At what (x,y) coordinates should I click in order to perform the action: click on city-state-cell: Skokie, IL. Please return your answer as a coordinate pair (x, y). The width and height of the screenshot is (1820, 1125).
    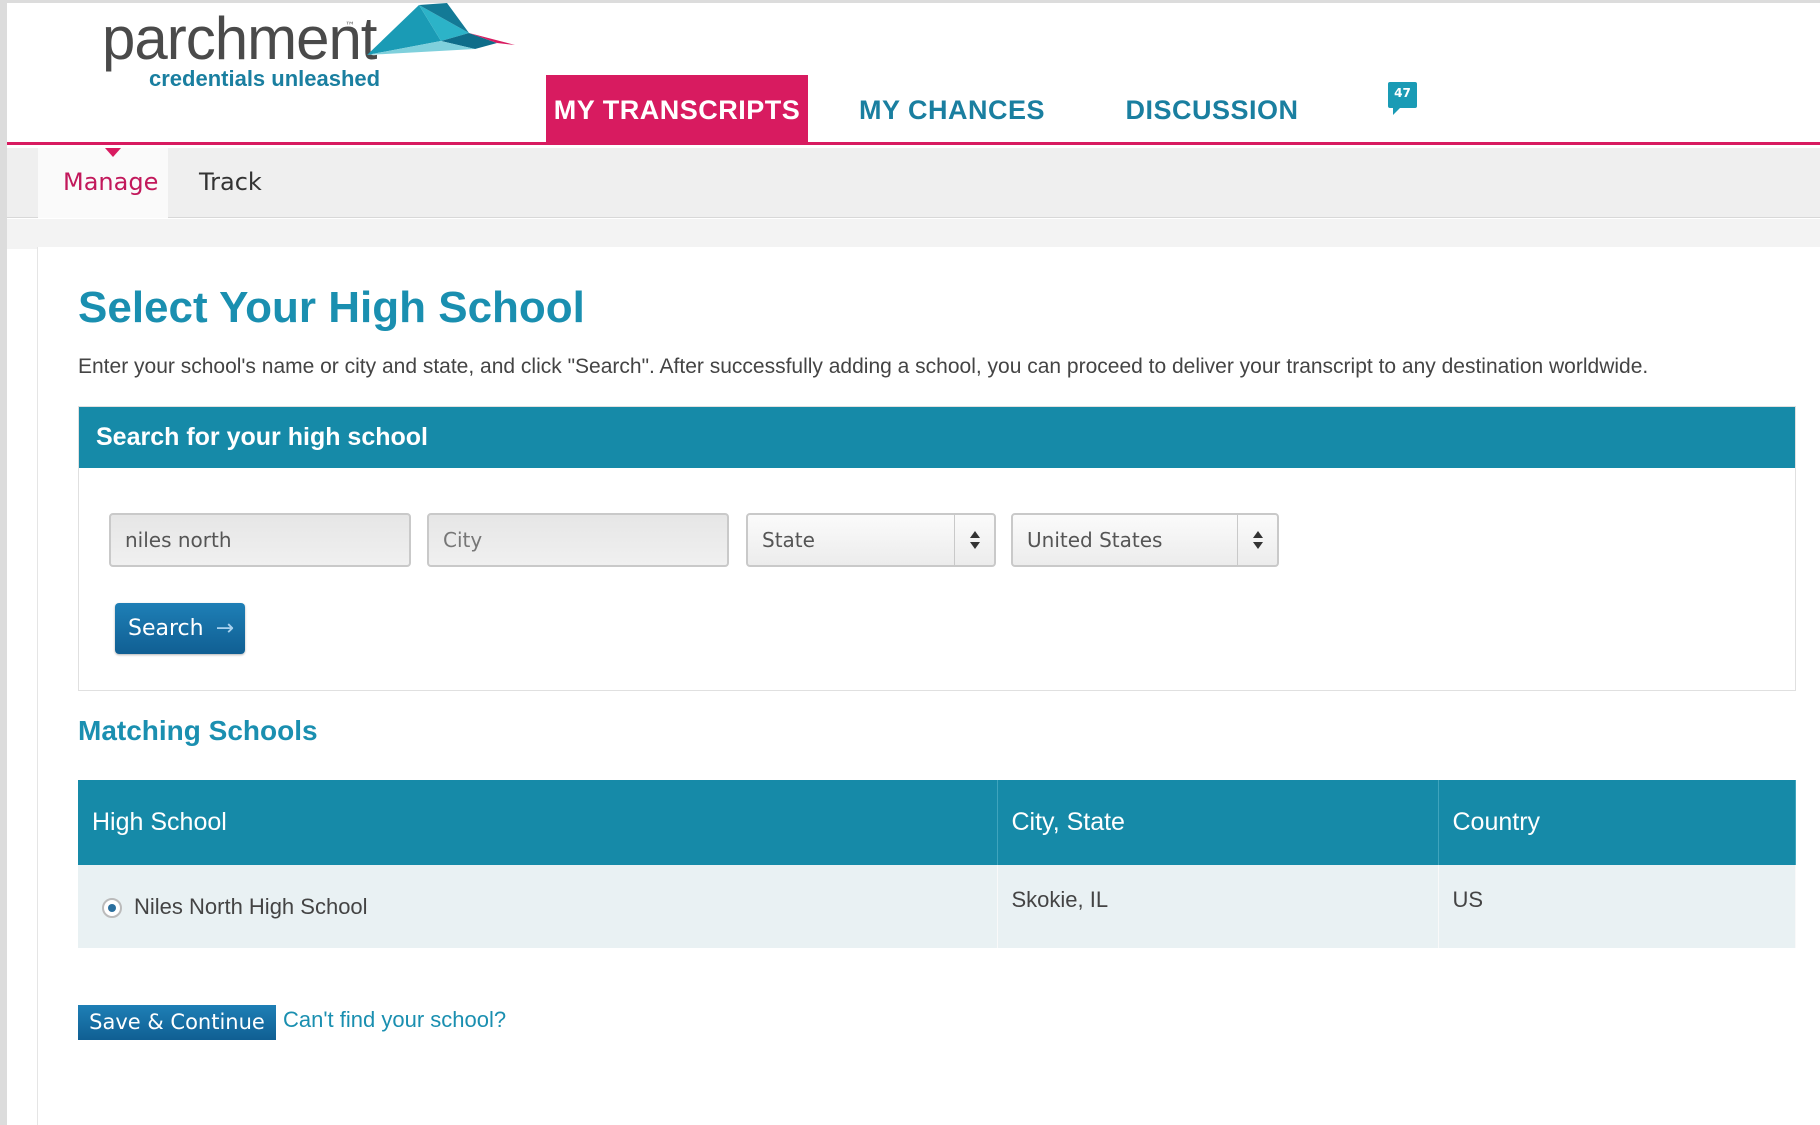
    Looking at the image, I should click on (1218, 906).